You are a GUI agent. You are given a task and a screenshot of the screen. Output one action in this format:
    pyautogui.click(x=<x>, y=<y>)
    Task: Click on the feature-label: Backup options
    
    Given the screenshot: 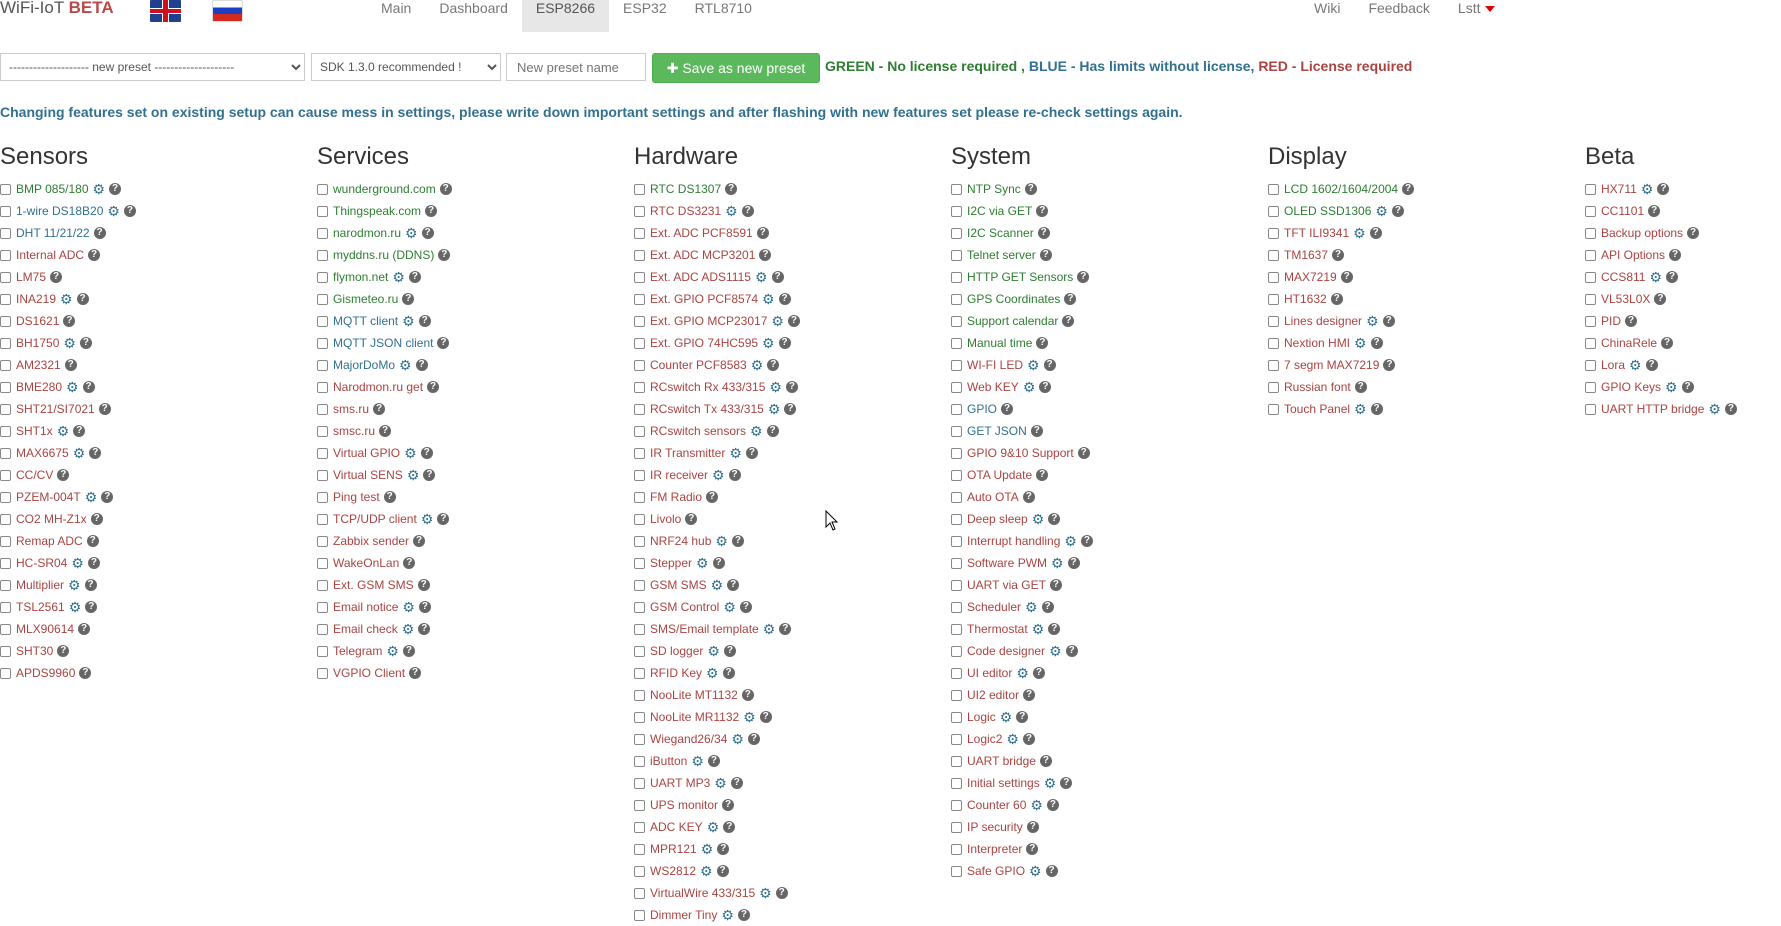 What is the action you would take?
    pyautogui.click(x=1642, y=233)
    